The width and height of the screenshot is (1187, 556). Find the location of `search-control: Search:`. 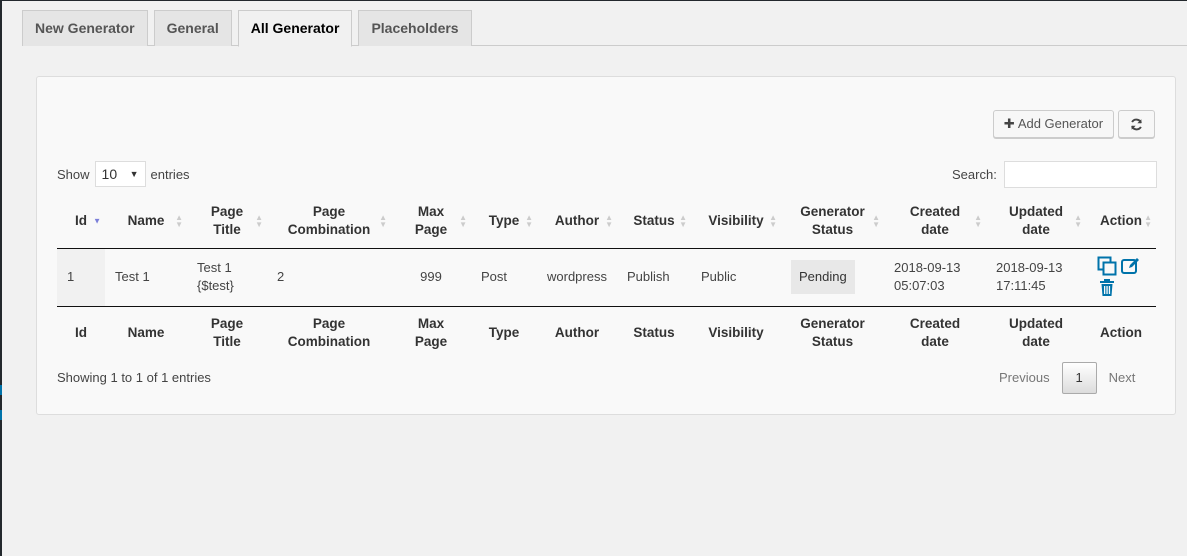

search-control: Search: is located at coordinates (1054, 174).